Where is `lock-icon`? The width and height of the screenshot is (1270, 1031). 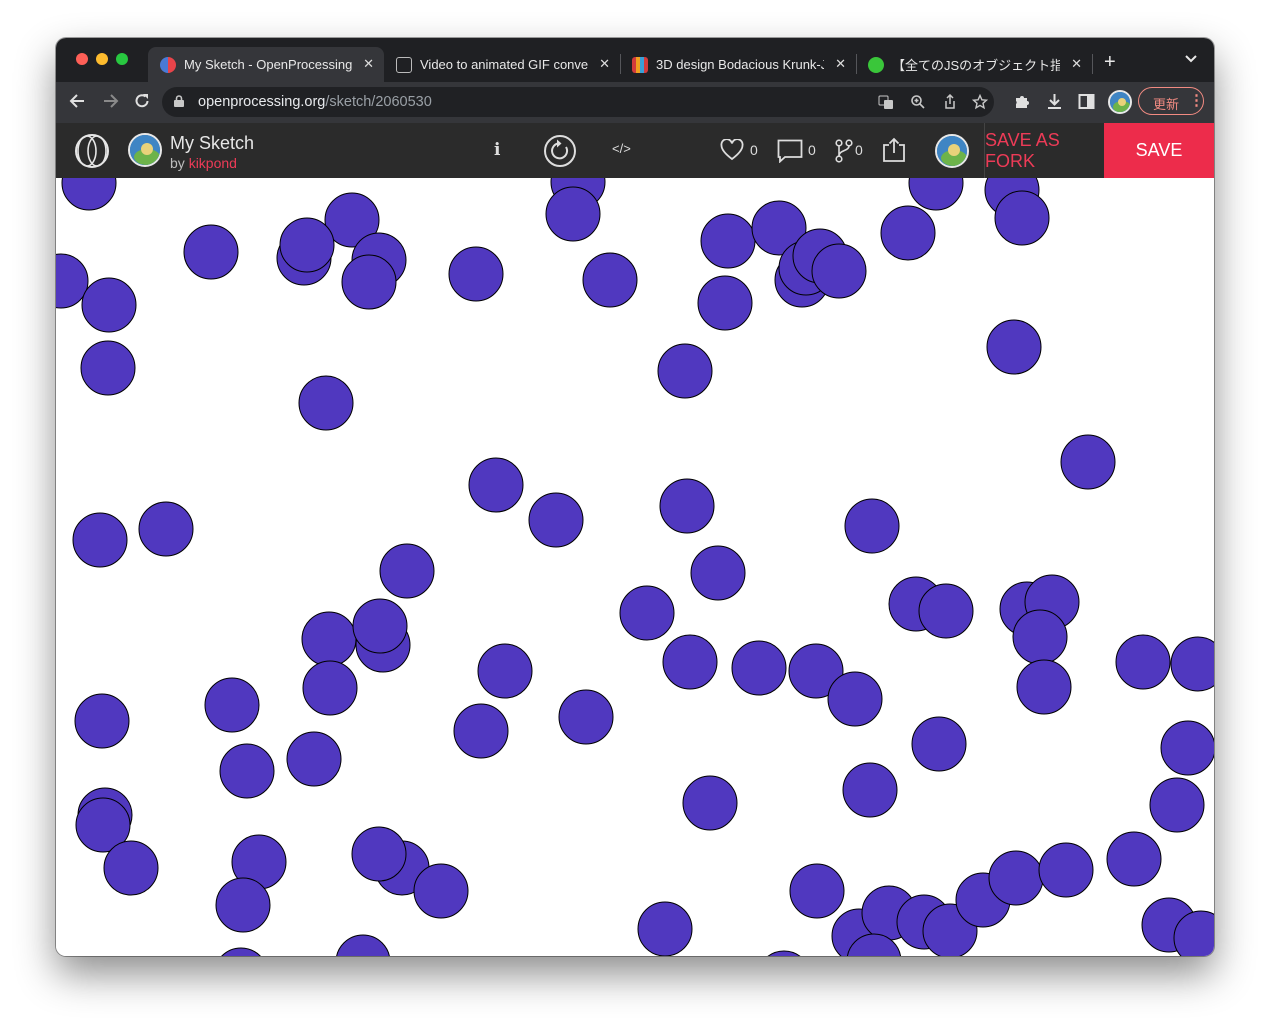 lock-icon is located at coordinates (179, 101).